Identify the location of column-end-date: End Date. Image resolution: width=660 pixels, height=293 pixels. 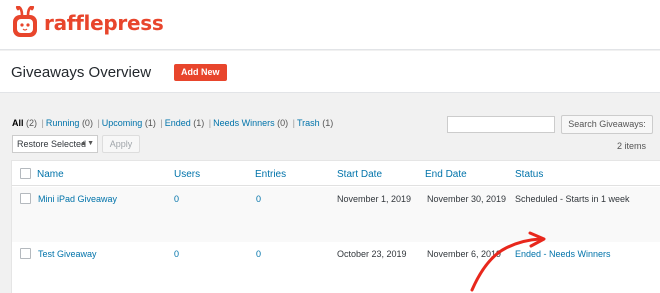
(446, 174).